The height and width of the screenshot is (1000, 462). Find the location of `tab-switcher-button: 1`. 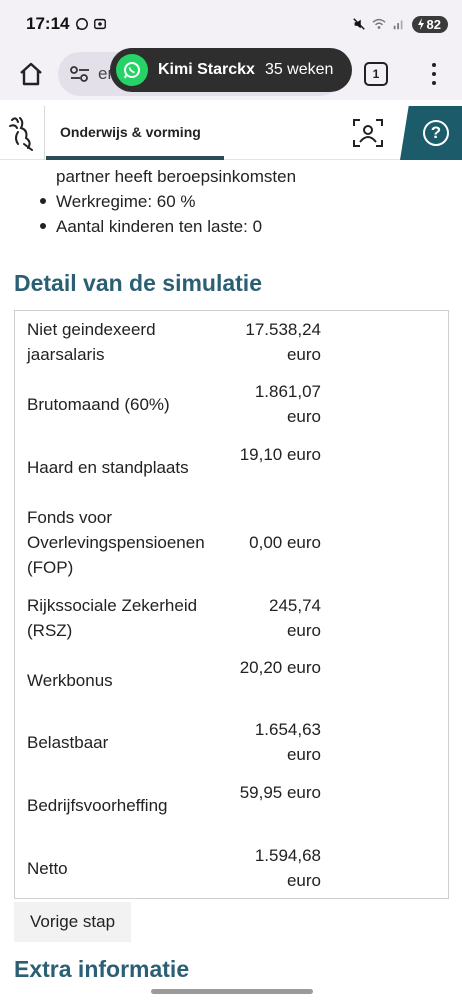

tab-switcher-button: 1 is located at coordinates (376, 74).